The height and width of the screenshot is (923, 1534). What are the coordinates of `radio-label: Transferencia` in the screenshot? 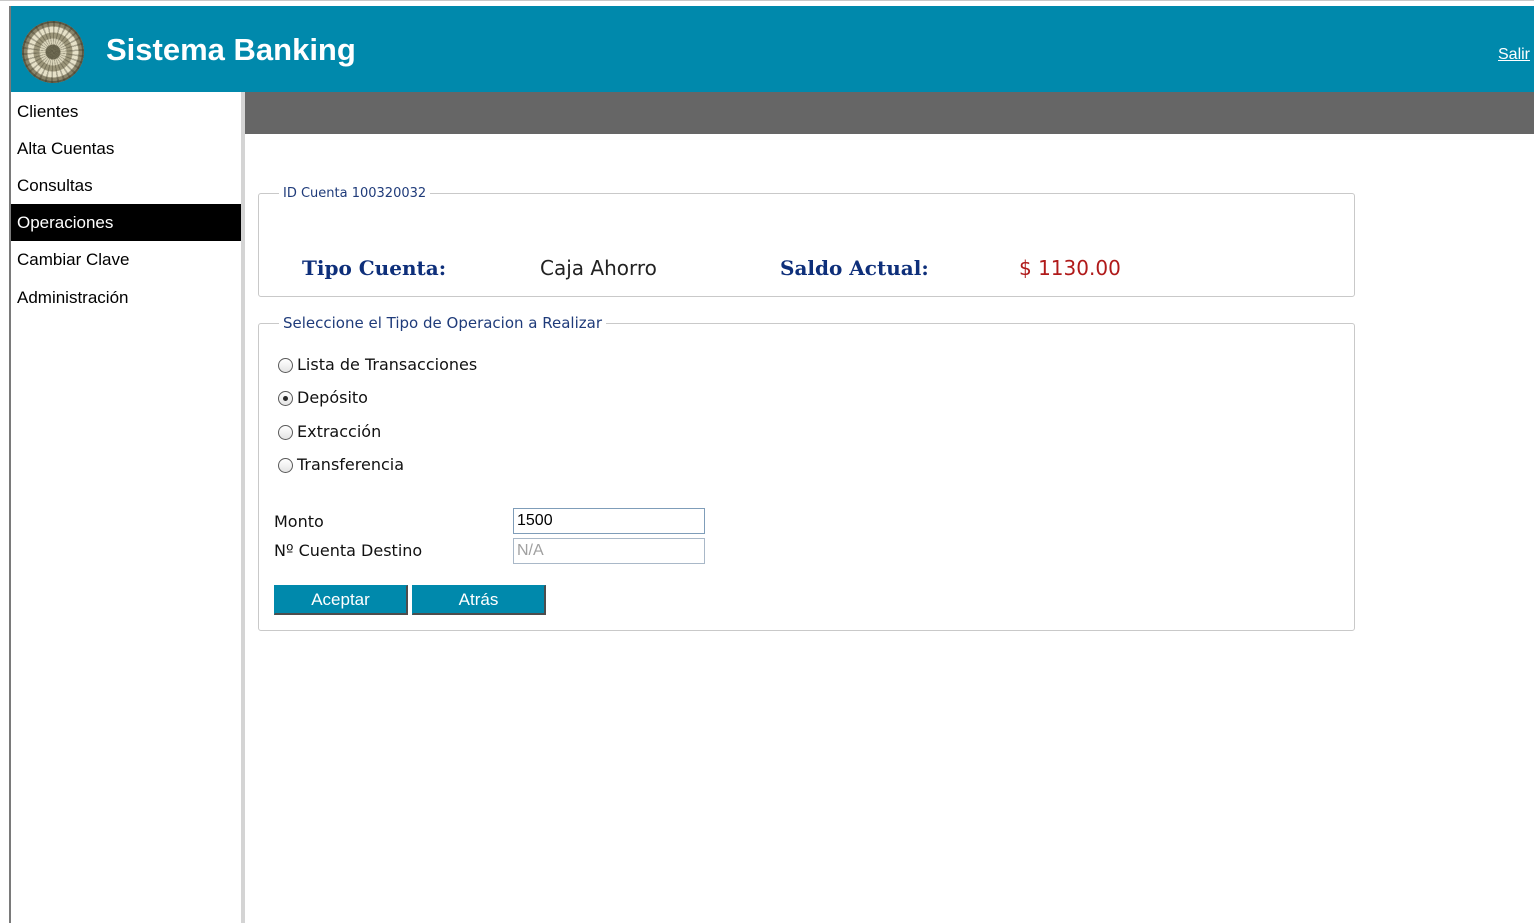 It's located at (351, 464).